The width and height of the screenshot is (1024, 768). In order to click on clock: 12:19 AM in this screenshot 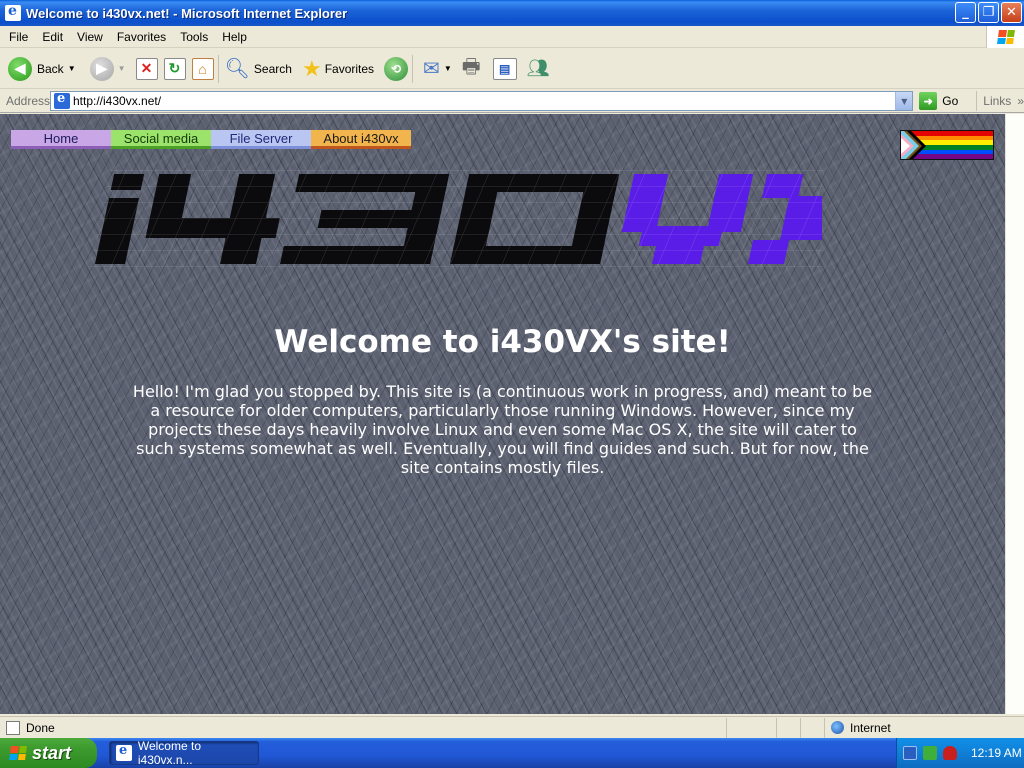, I will do `click(996, 753)`.